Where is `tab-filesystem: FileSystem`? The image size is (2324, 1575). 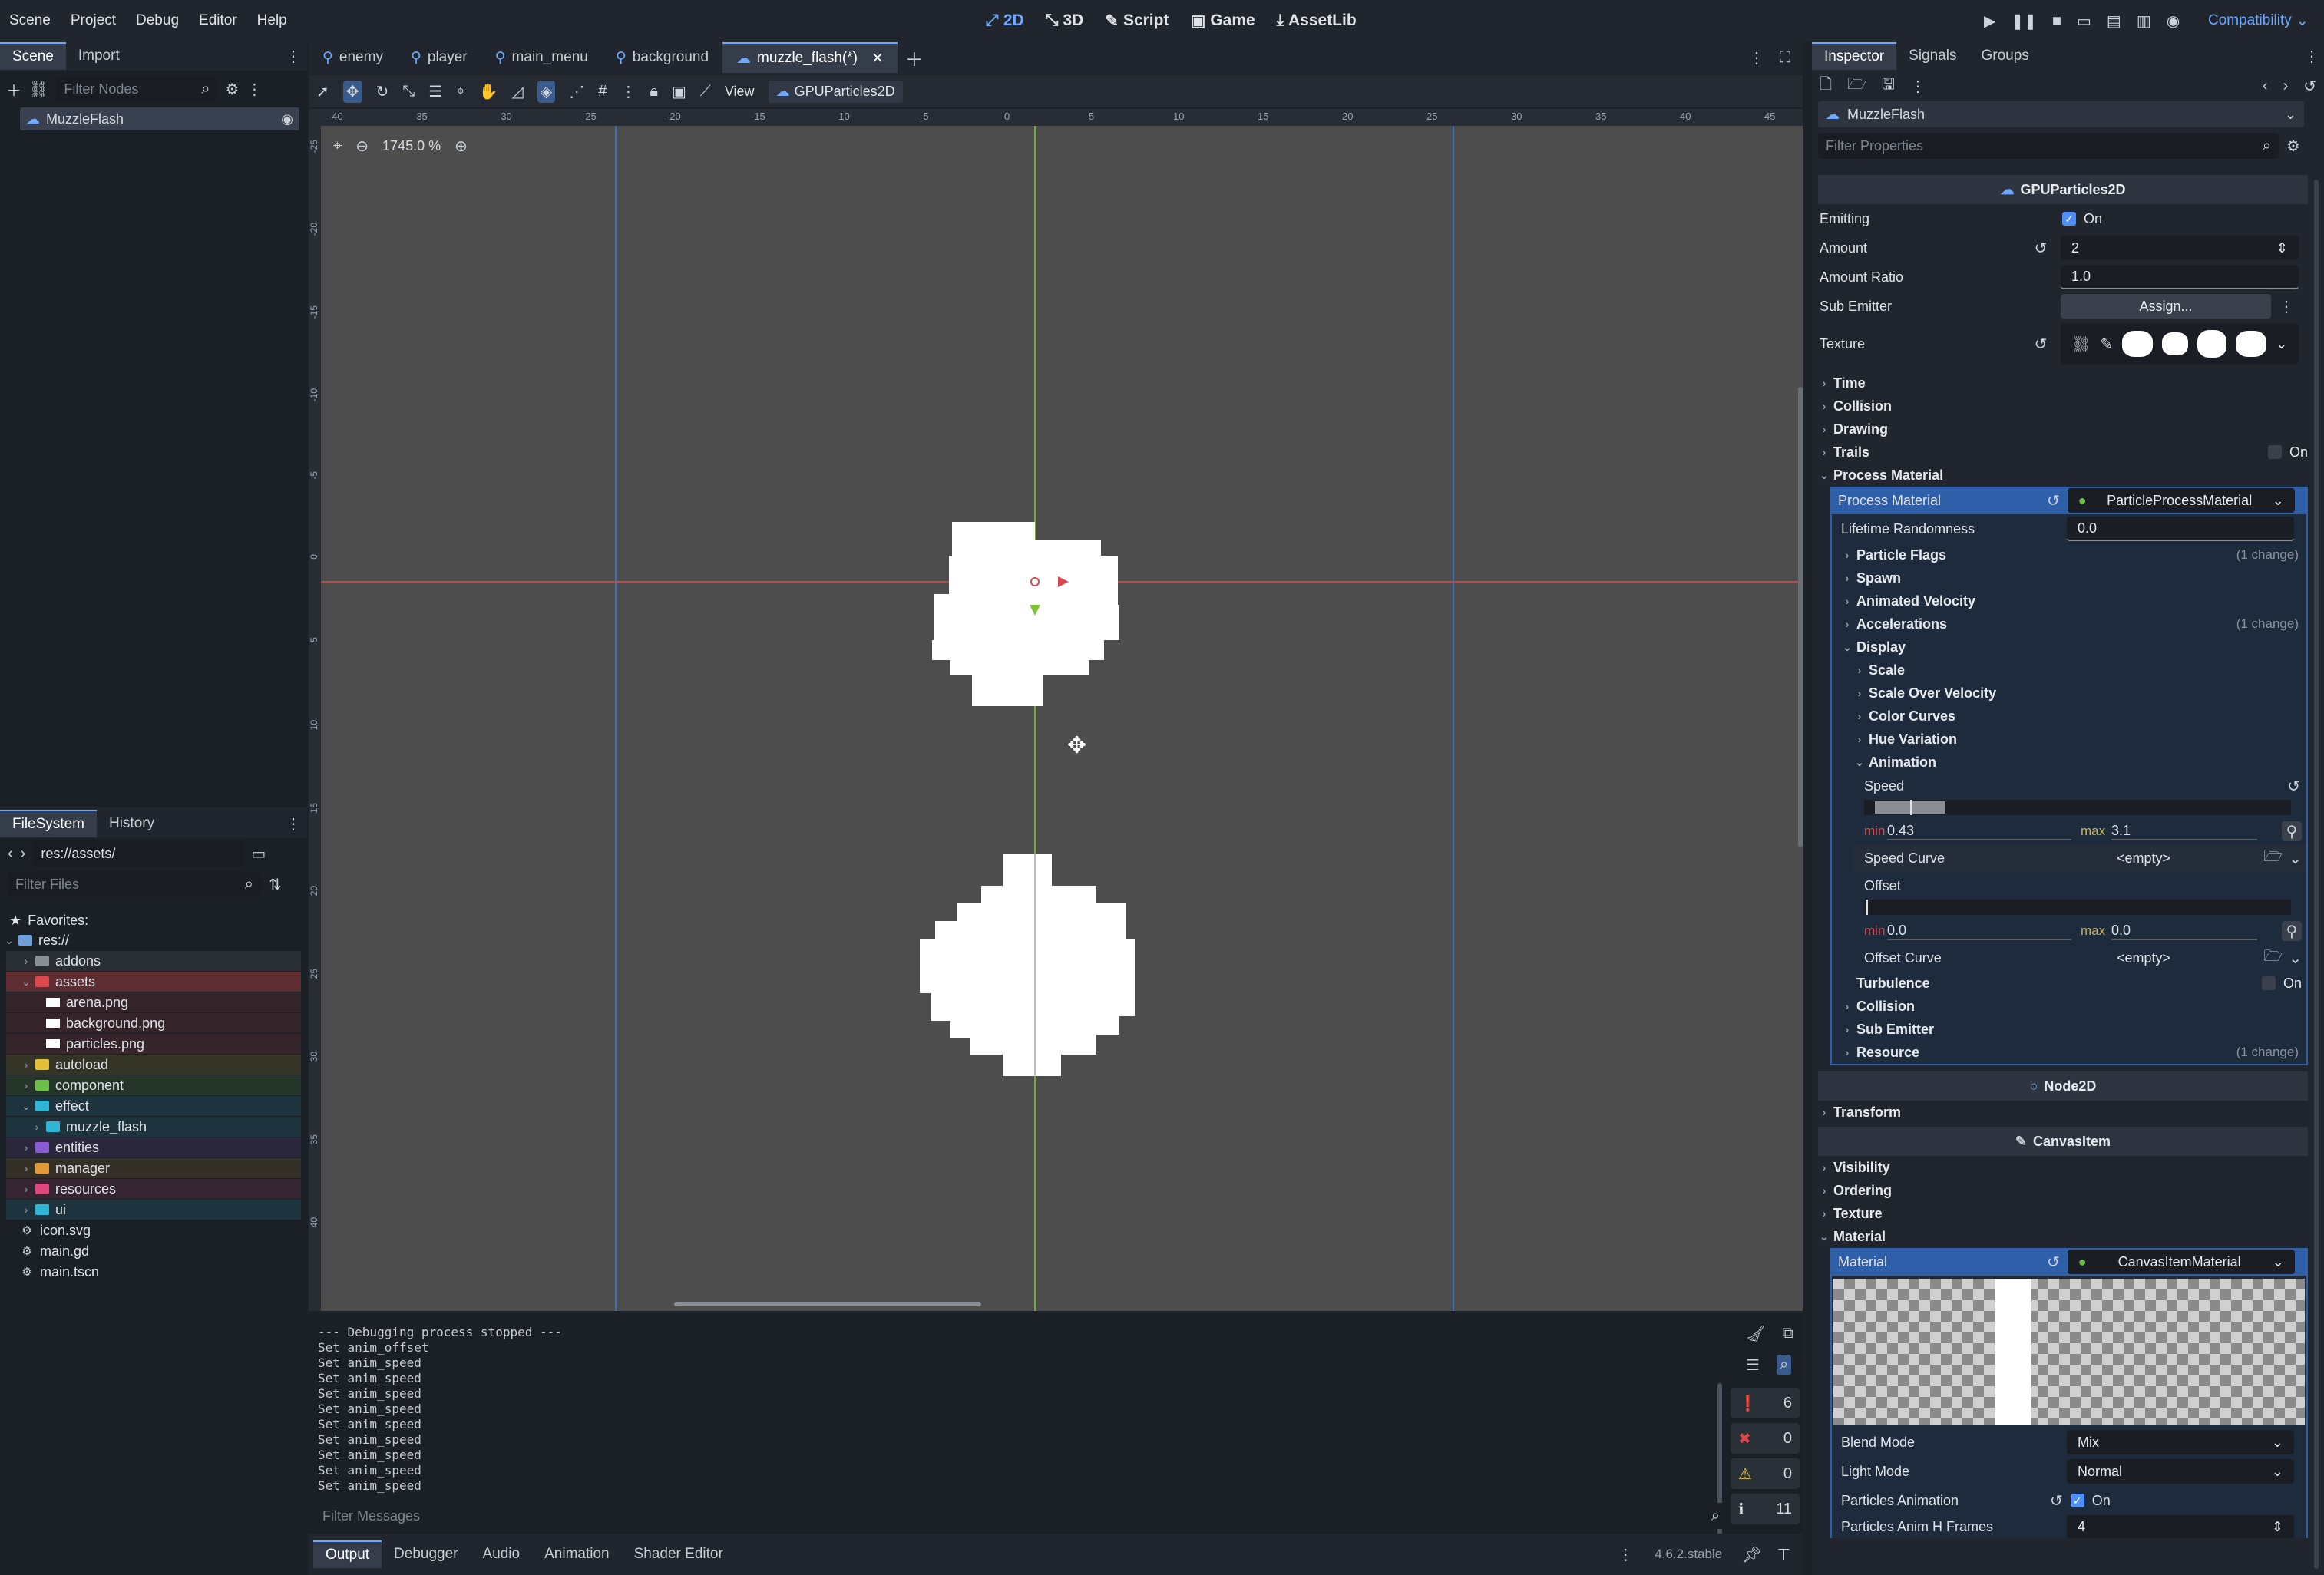
tab-filesystem: FileSystem is located at coordinates (48, 823).